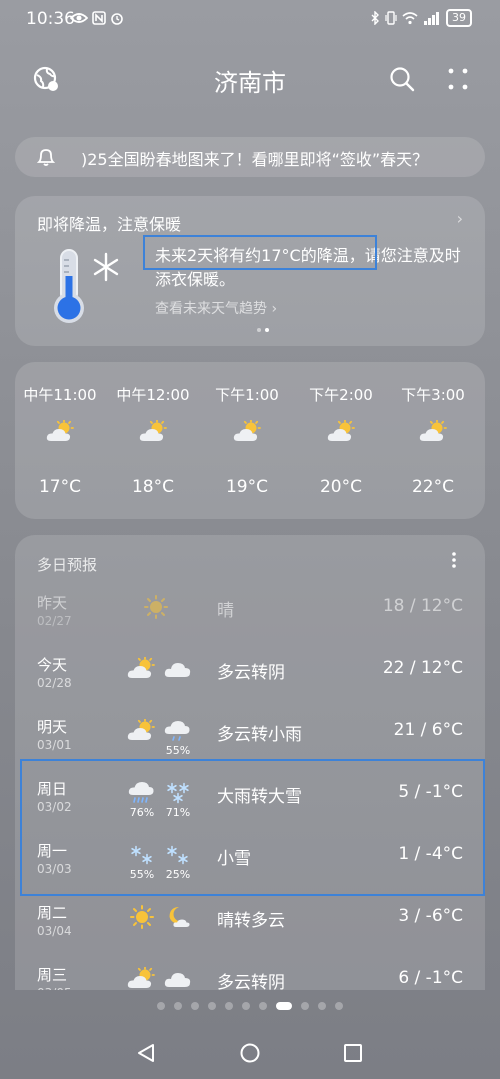 The height and width of the screenshot is (1079, 500). I want to click on precip-pct: 55%, so click(178, 750).